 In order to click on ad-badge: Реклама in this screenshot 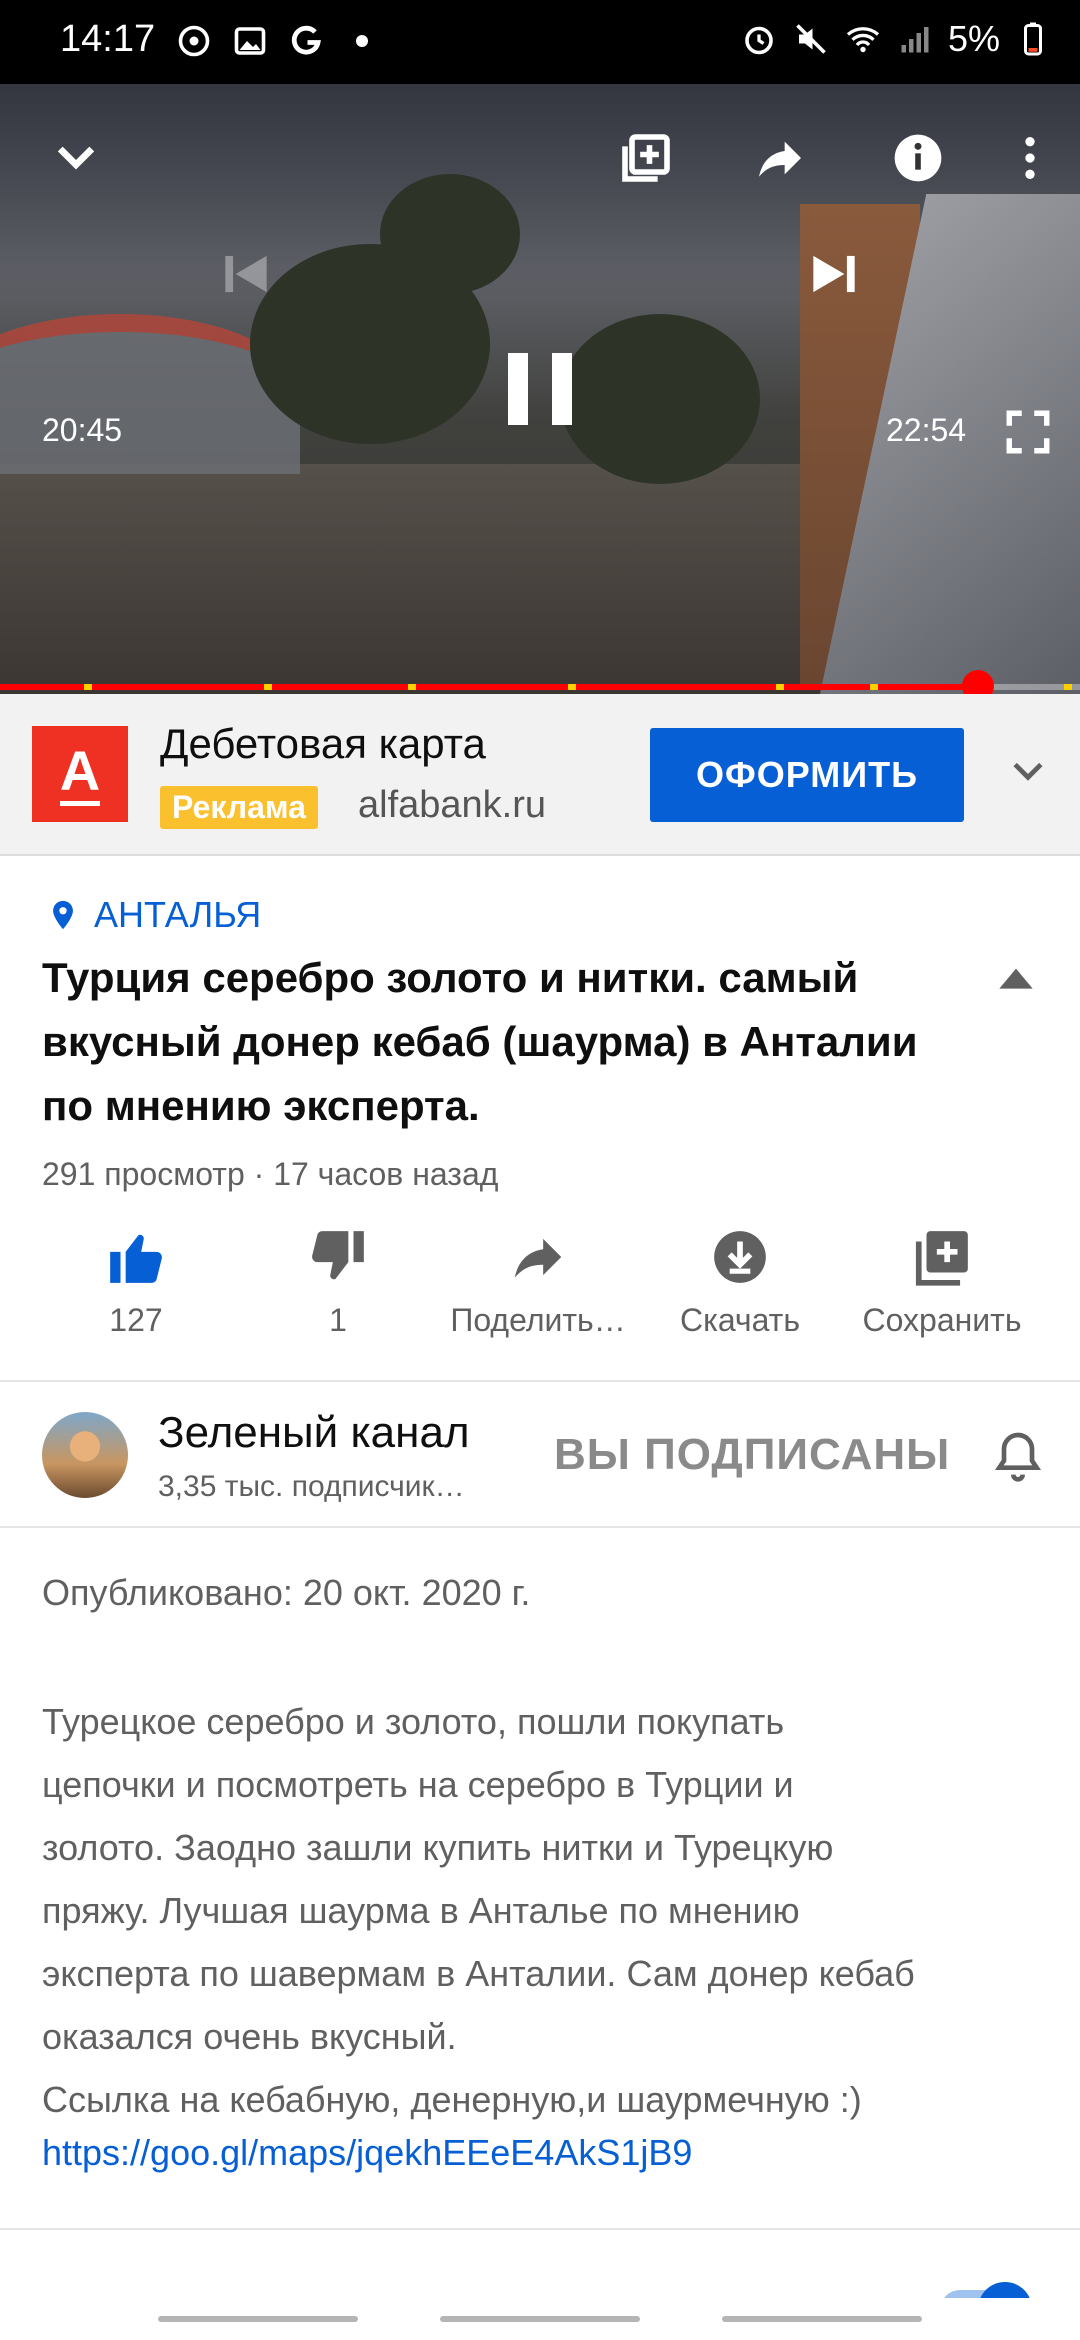, I will do `click(239, 807)`.